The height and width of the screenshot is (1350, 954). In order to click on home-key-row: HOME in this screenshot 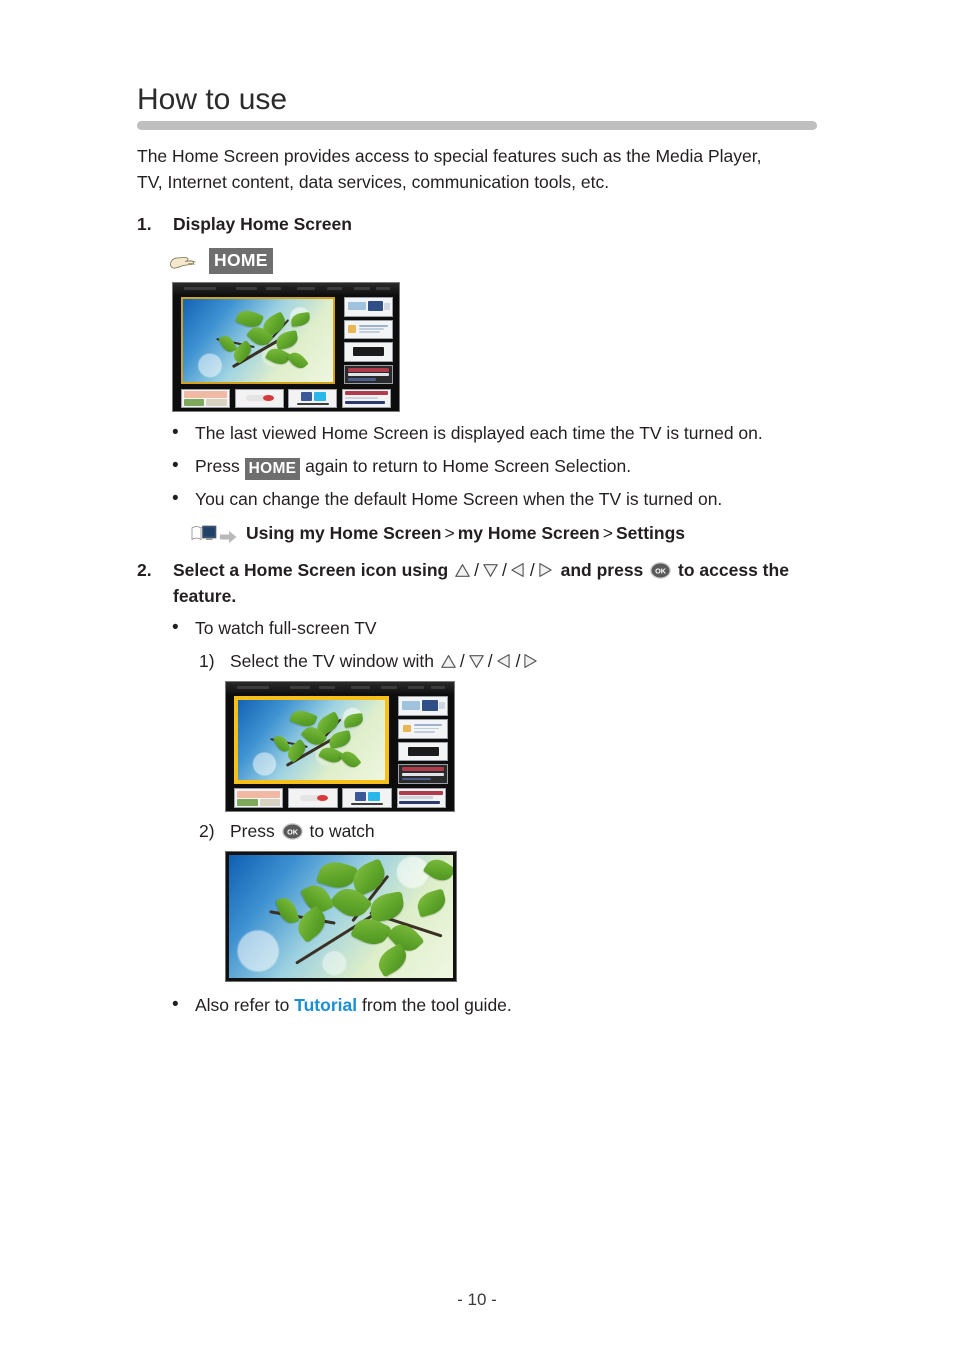, I will do `click(492, 261)`.